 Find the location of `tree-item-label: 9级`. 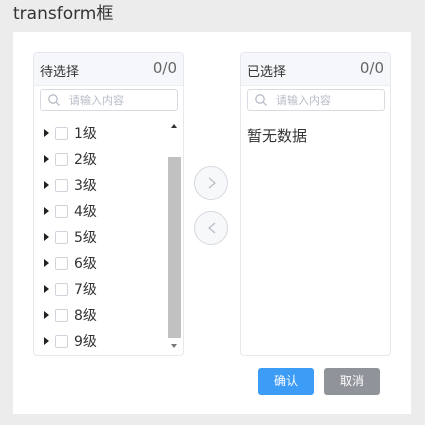

tree-item-label: 9级 is located at coordinates (85, 342).